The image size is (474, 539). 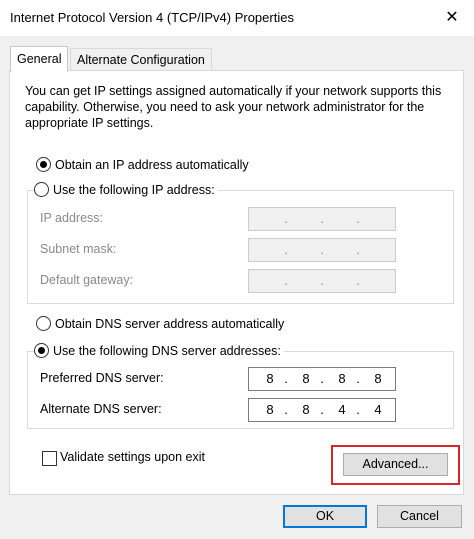 I want to click on subnet-mask-label: Subnet mask:, so click(x=78, y=249).